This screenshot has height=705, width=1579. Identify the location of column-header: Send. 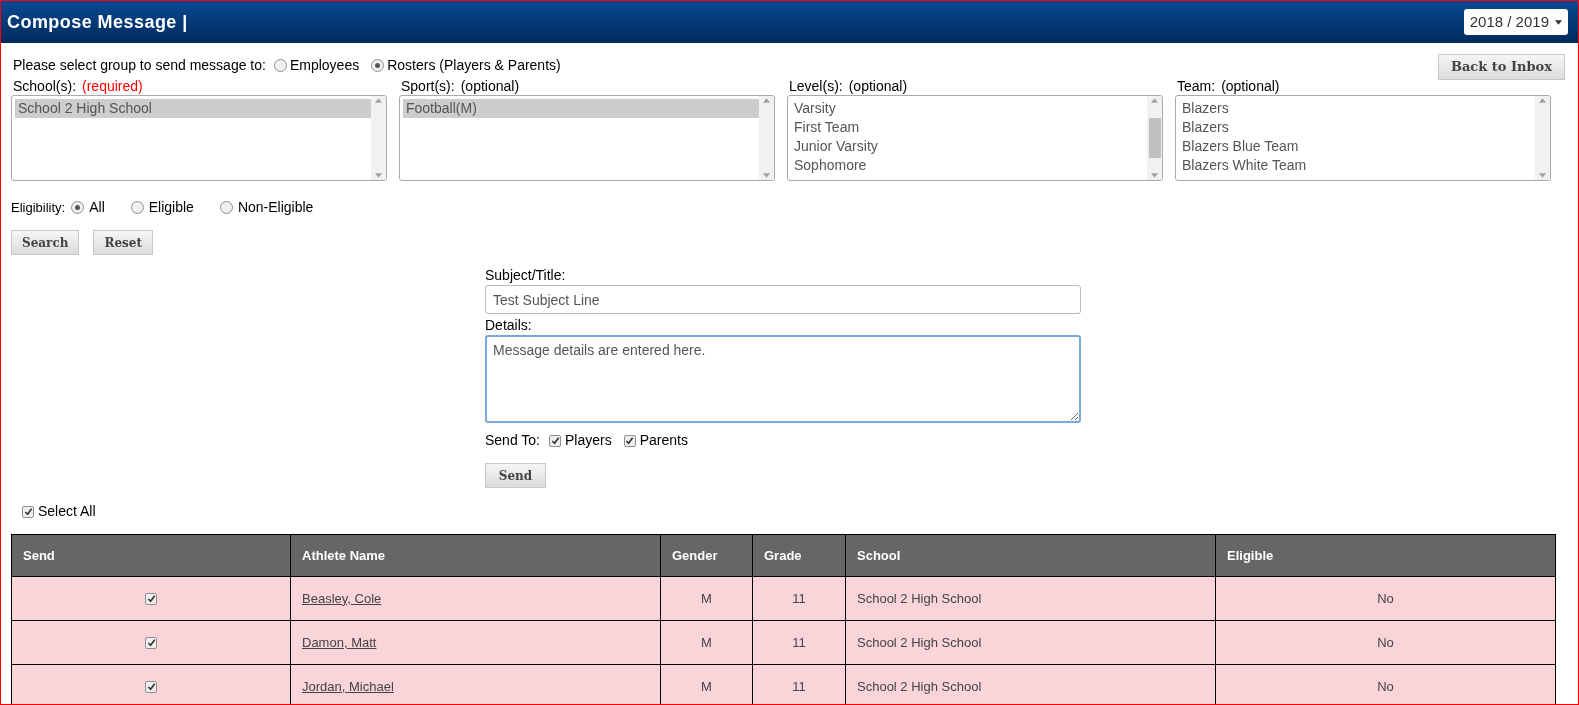
(39, 555).